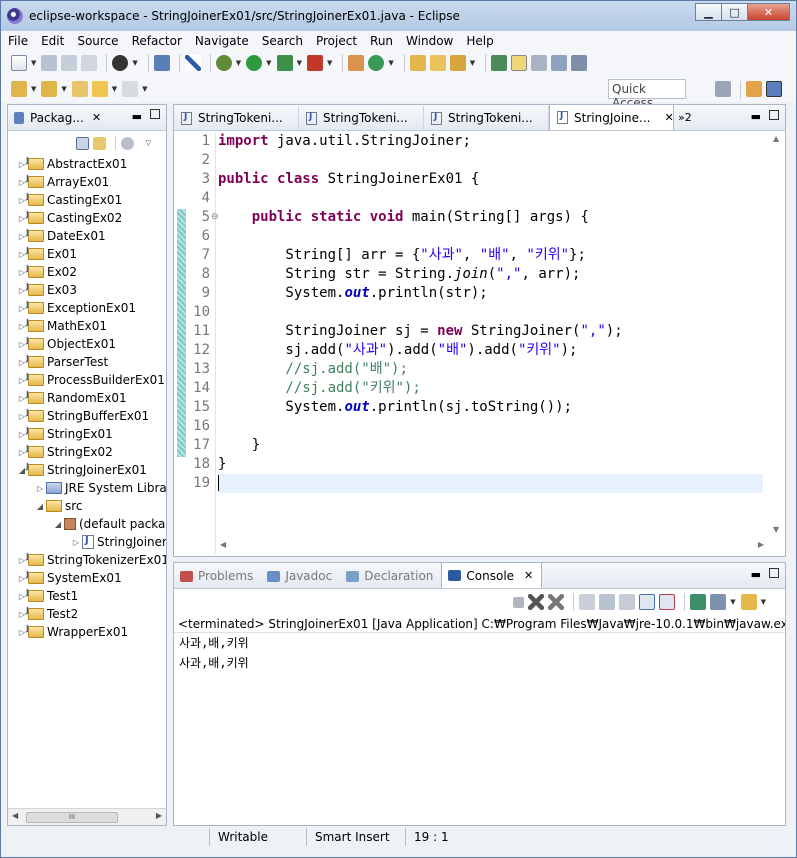 The width and height of the screenshot is (797, 858). I want to click on menu-window: Window, so click(429, 41).